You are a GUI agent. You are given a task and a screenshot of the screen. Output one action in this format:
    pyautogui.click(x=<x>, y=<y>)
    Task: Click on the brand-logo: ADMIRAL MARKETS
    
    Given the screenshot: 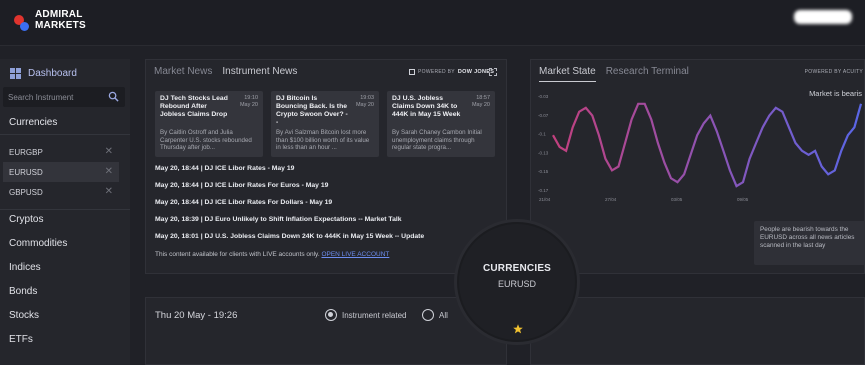 What is the action you would take?
    pyautogui.click(x=54, y=23)
    